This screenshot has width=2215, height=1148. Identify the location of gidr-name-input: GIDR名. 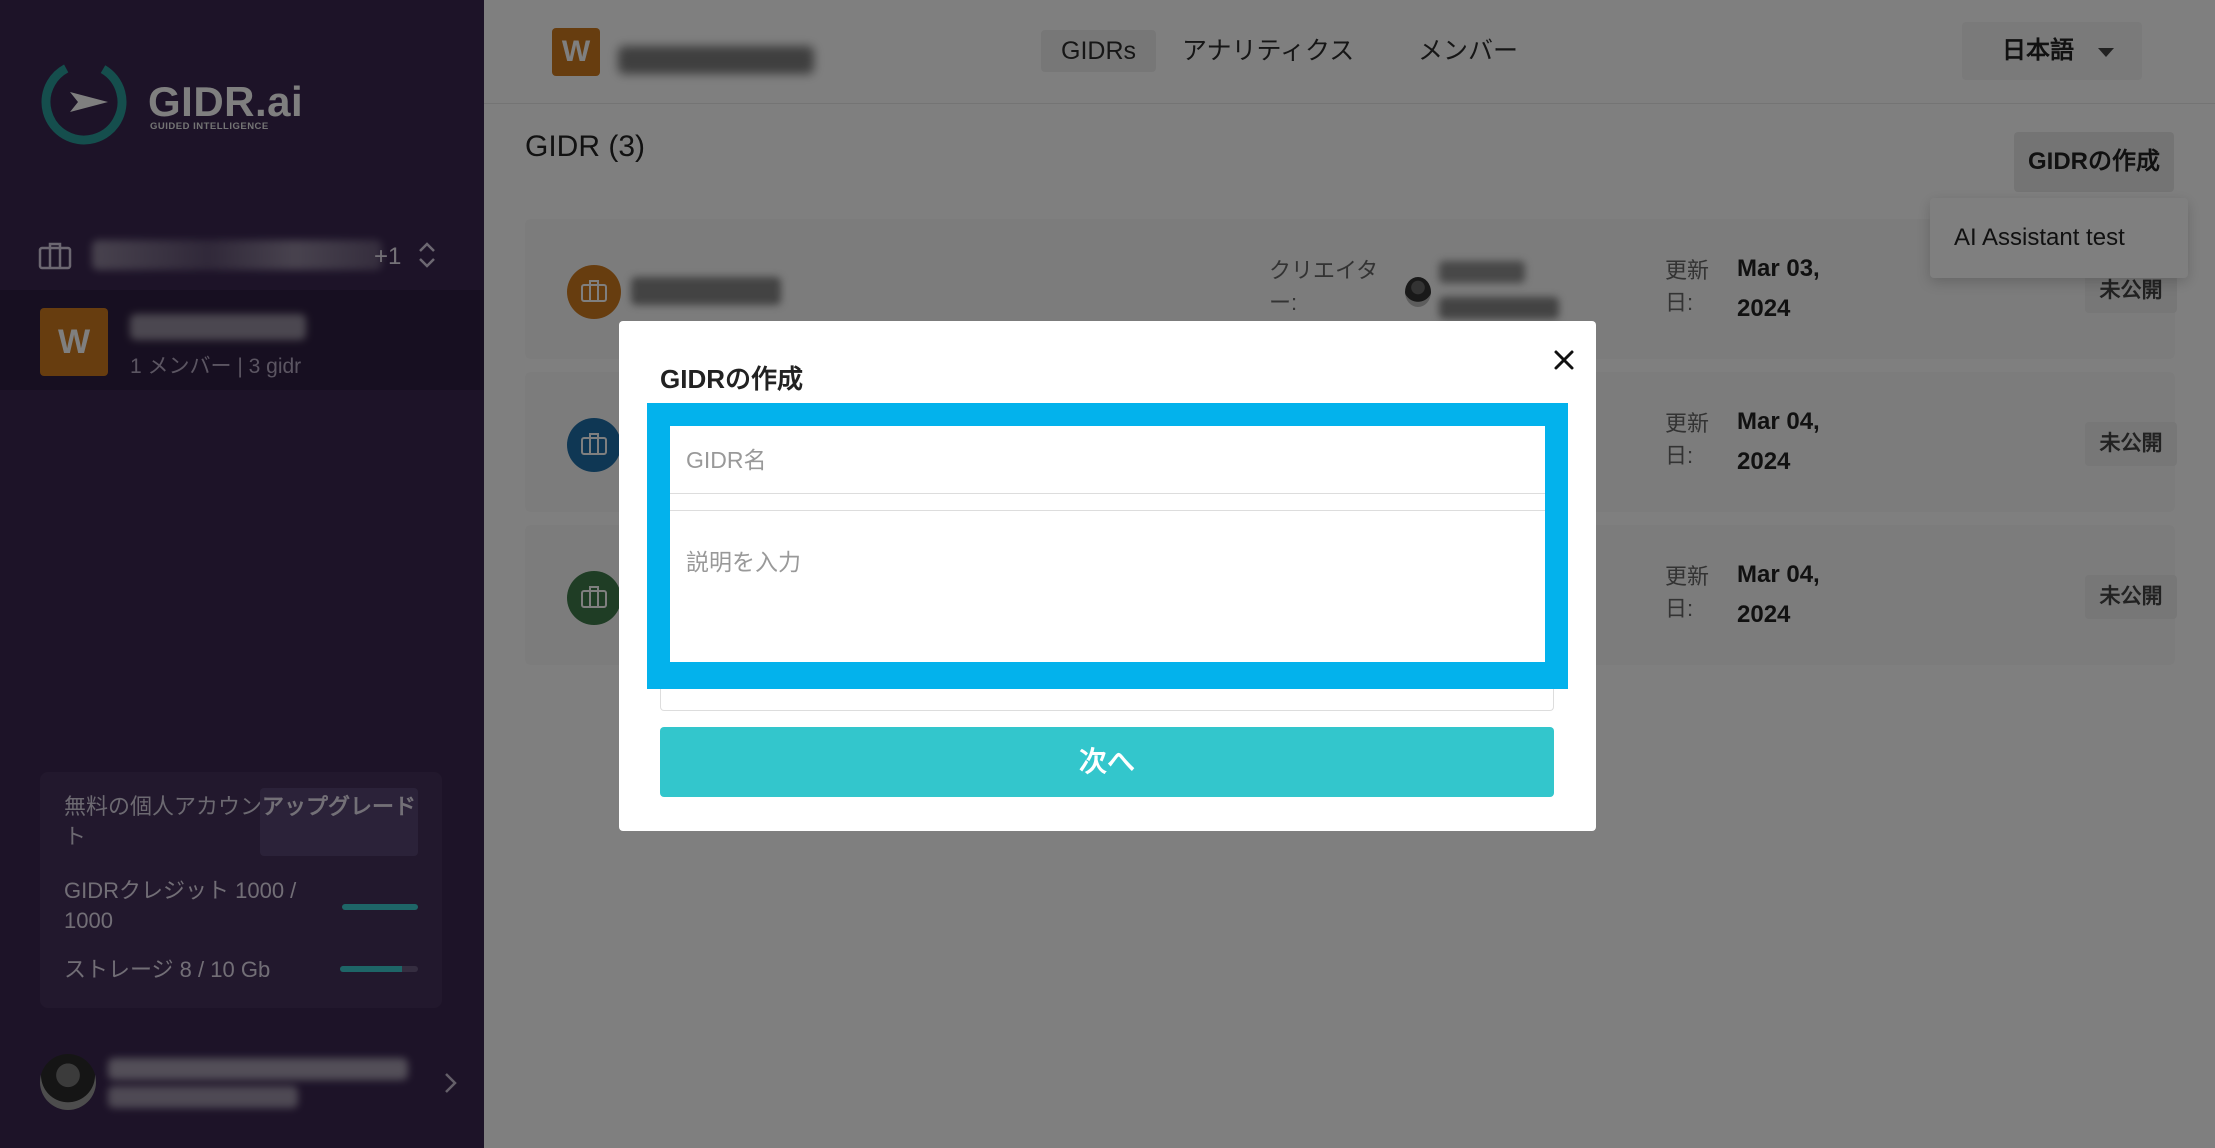
(1107, 460).